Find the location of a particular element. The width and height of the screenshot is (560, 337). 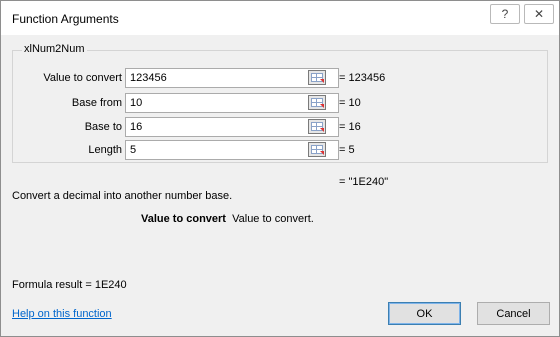

argument-row-base-to: Base to = 16 is located at coordinates (282, 128).